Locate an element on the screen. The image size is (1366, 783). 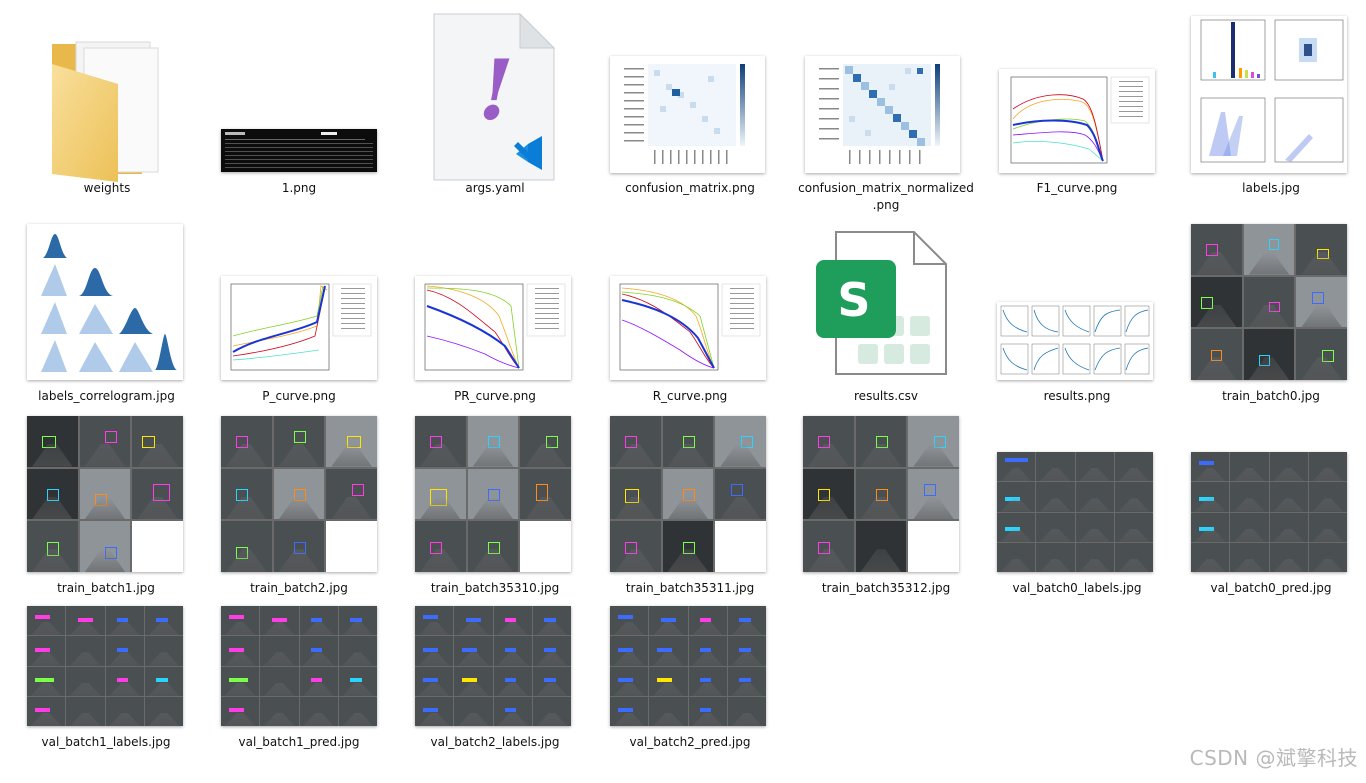
file-1-png: 1.png is located at coordinates (299, 116).